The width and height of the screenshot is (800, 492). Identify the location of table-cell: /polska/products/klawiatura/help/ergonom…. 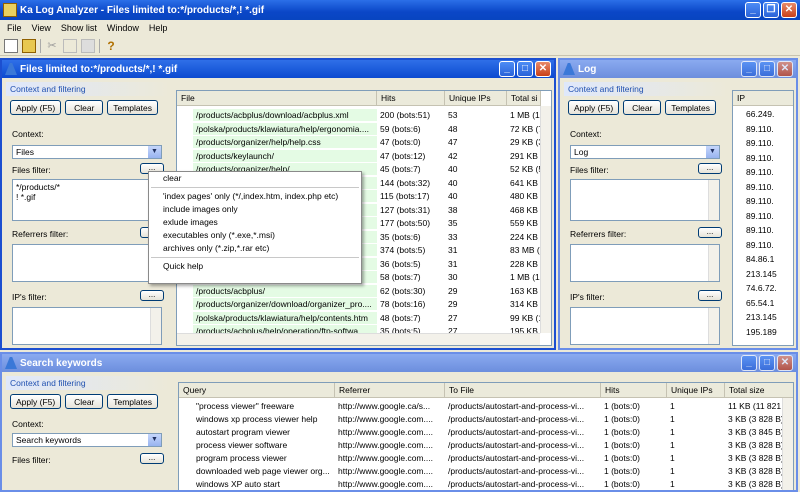
(285, 128).